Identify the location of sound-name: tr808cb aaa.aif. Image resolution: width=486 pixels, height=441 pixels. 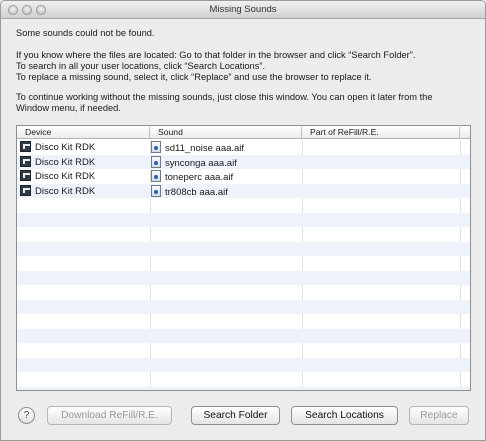
(196, 192).